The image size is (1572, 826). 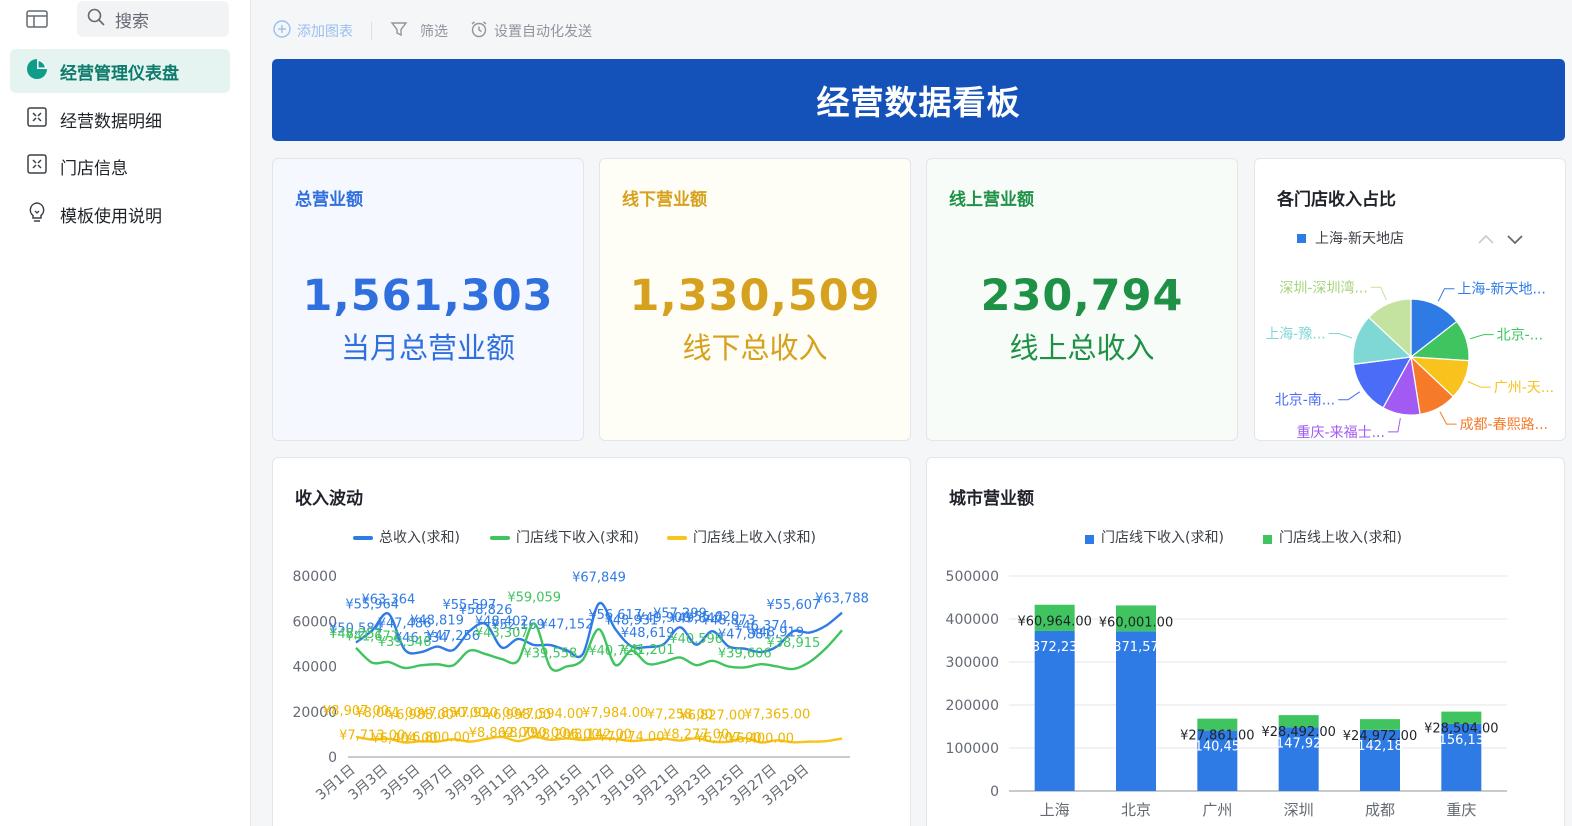 I want to click on legend-next-icon, so click(x=1515, y=240).